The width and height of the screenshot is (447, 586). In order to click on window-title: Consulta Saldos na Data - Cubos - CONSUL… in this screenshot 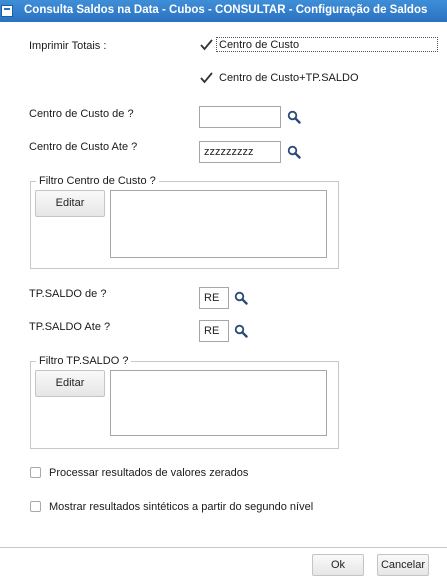, I will do `click(226, 10)`.